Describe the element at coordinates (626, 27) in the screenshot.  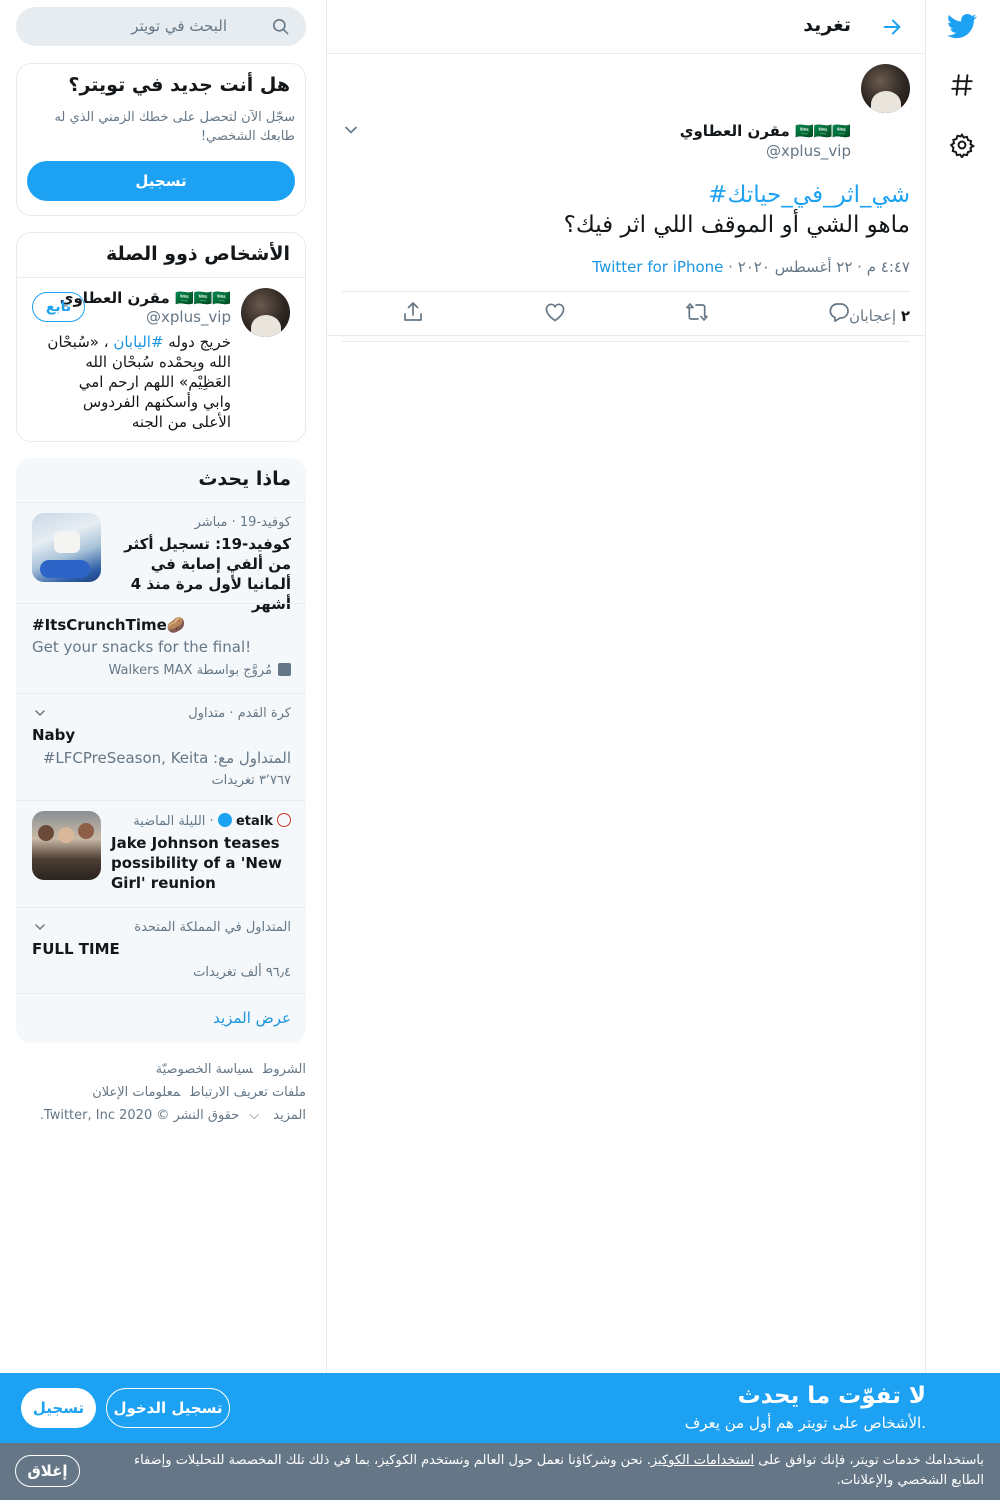
I see `main-header: تغريد` at that location.